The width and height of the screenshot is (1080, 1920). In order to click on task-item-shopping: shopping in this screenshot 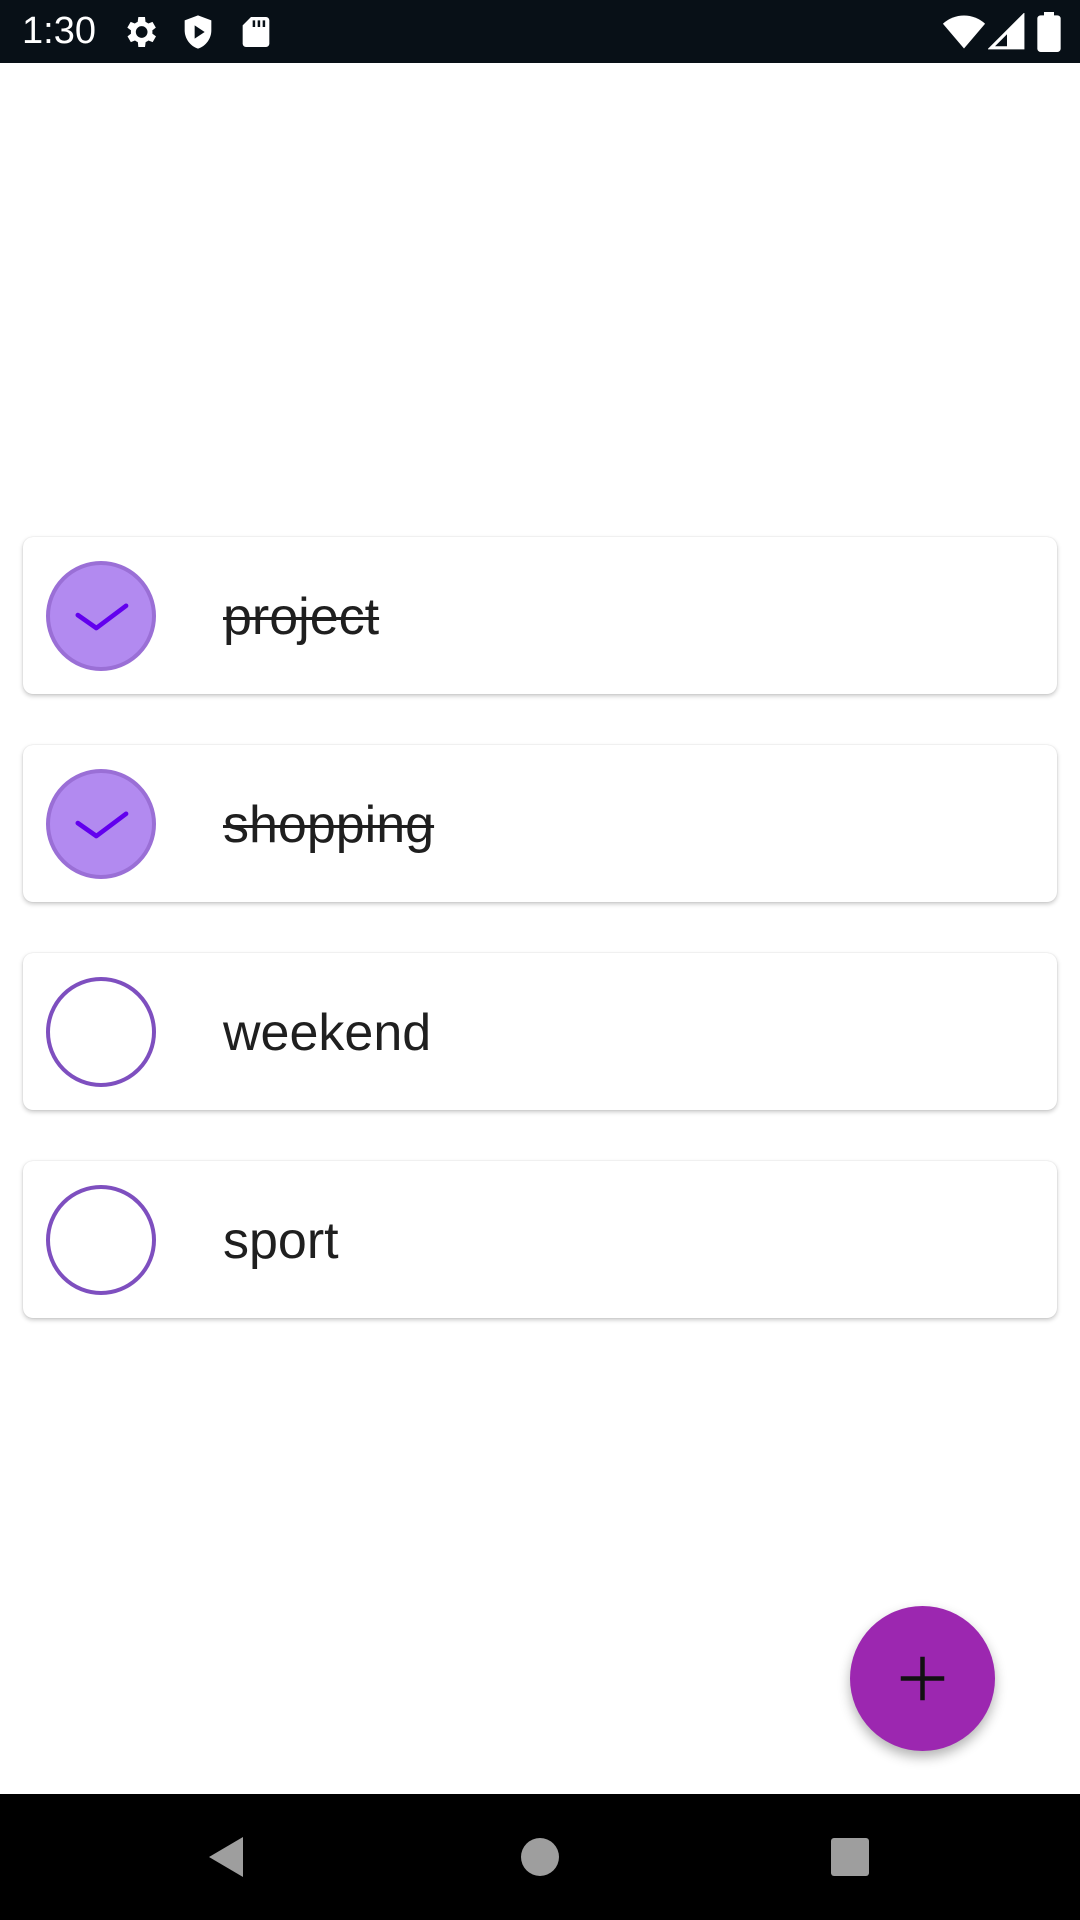, I will do `click(540, 823)`.